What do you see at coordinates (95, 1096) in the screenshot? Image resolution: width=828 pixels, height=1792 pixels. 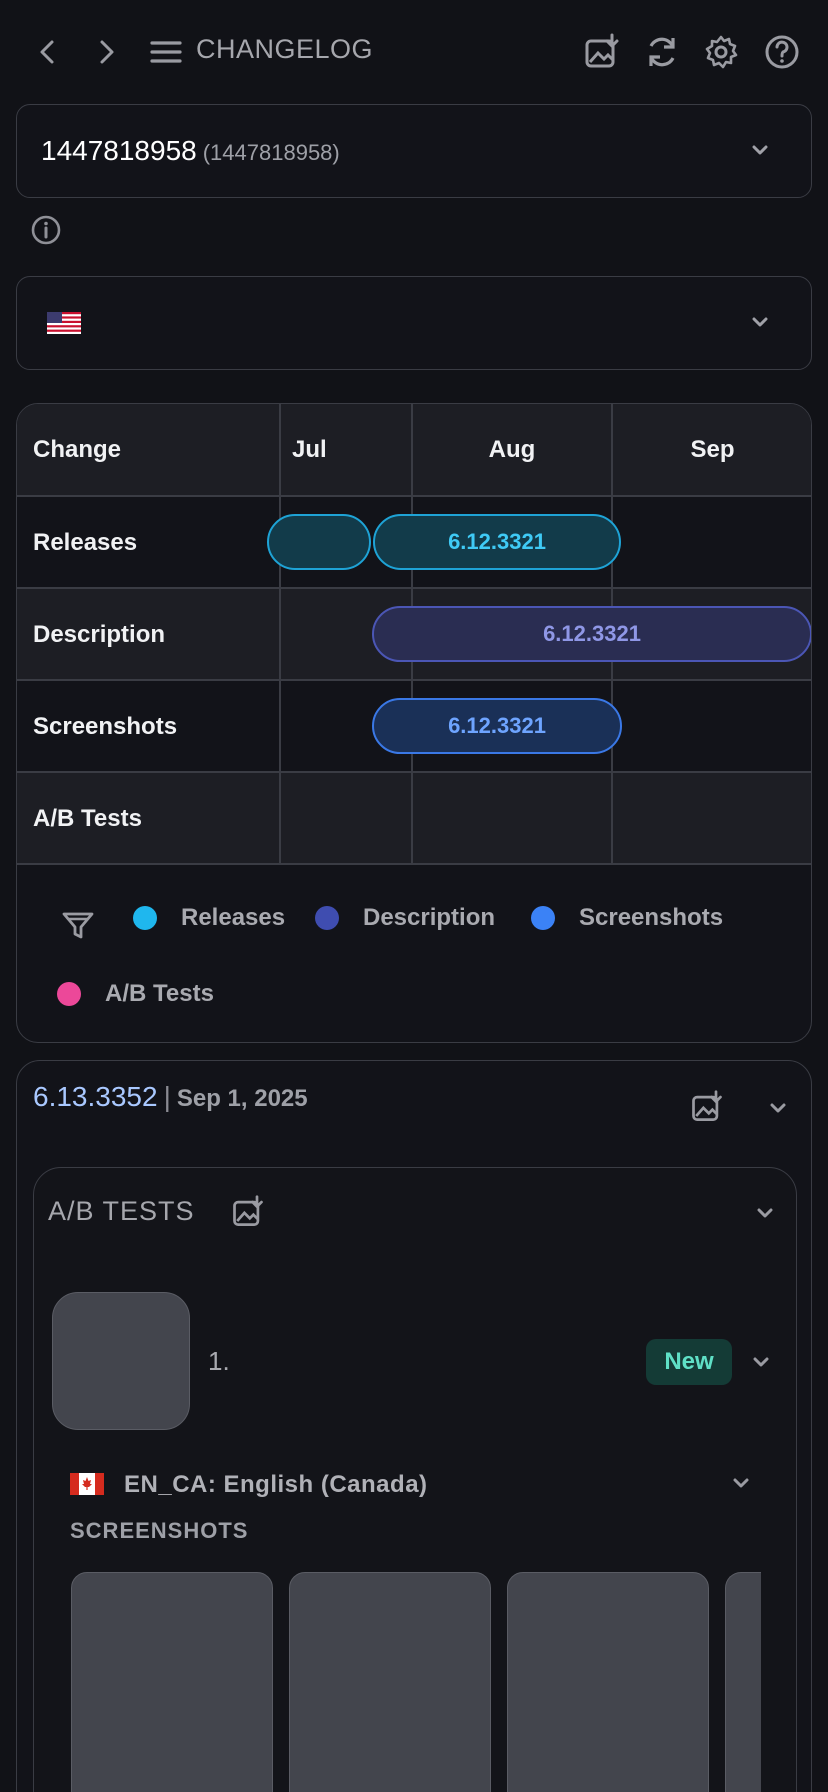 I see `version-number: 6.13.3352` at bounding box center [95, 1096].